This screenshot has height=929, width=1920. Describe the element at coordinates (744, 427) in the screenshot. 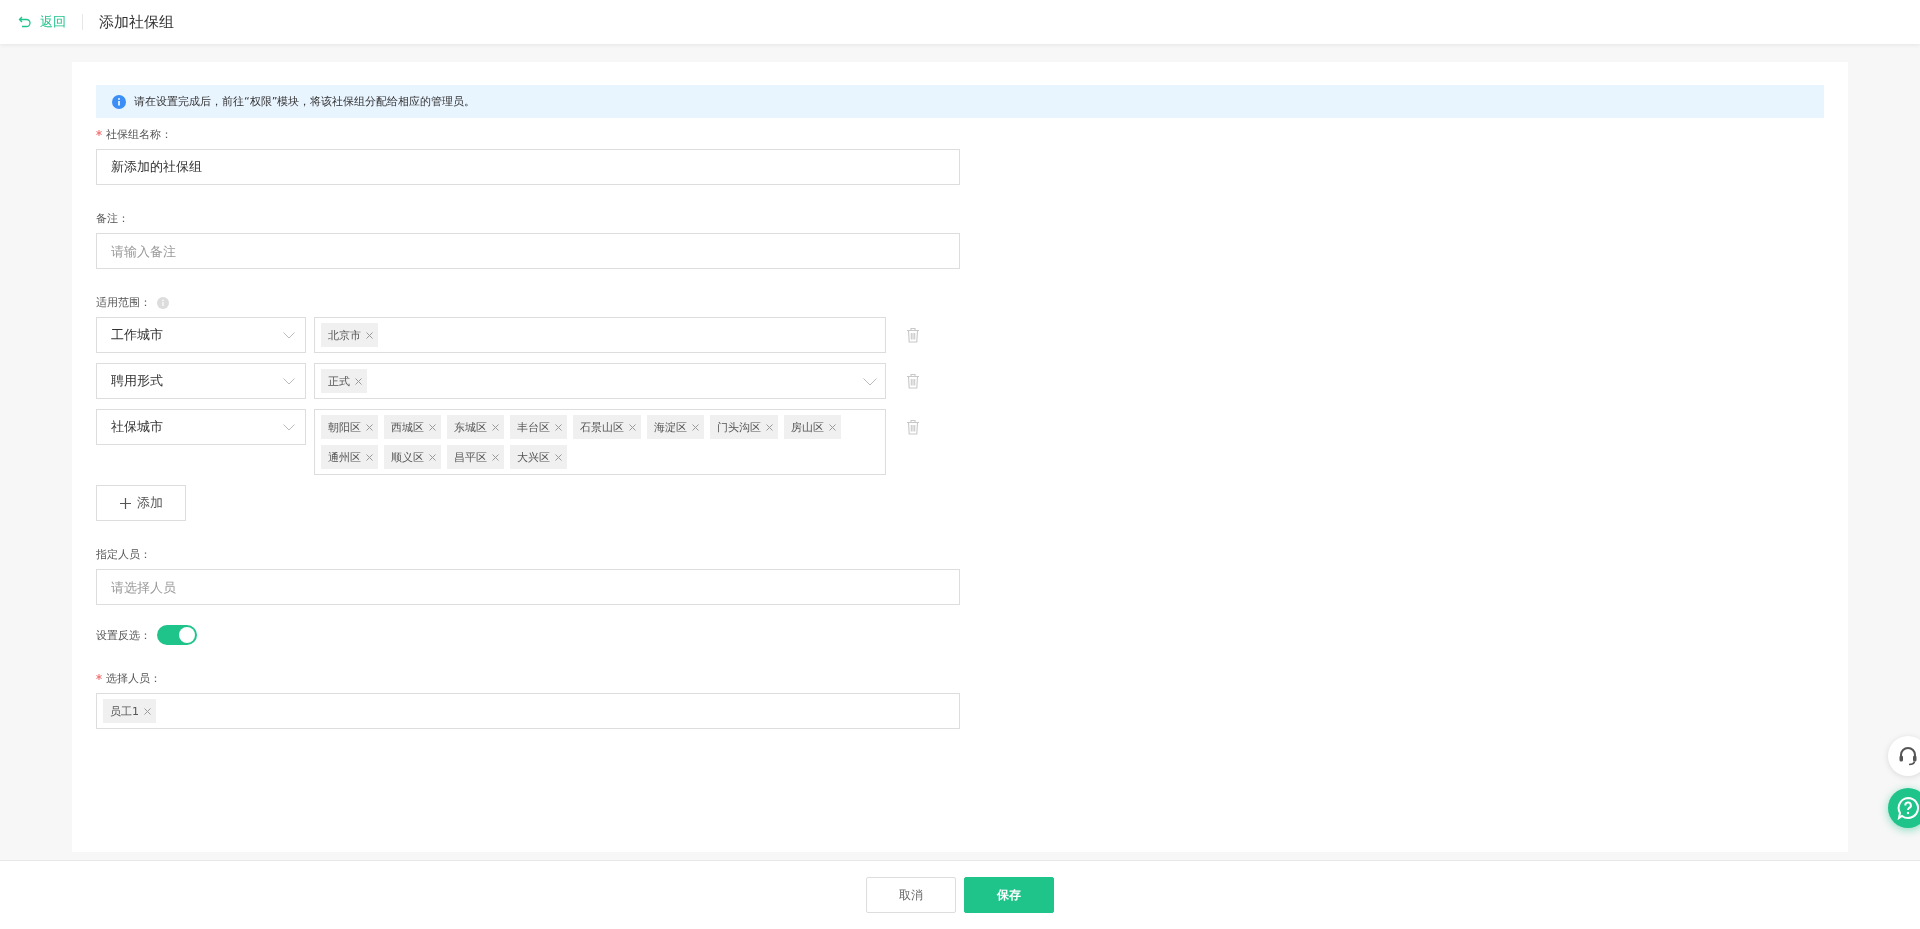

I see `tag: 门头沟区` at that location.